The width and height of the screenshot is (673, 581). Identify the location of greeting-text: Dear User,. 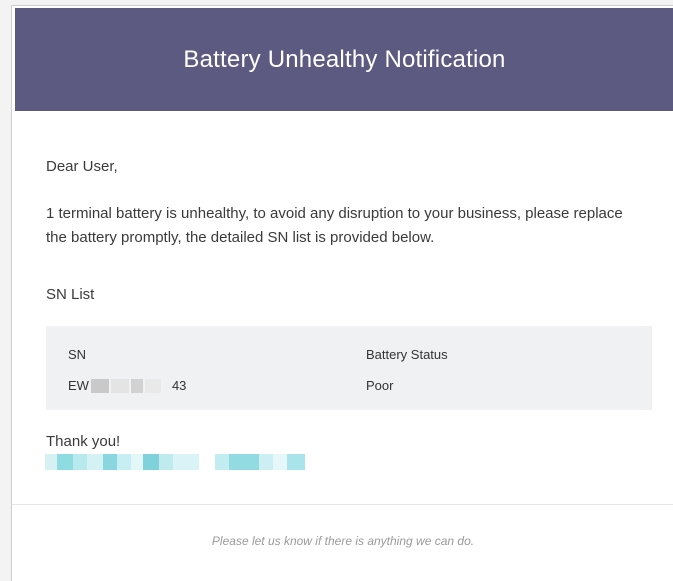
(82, 166).